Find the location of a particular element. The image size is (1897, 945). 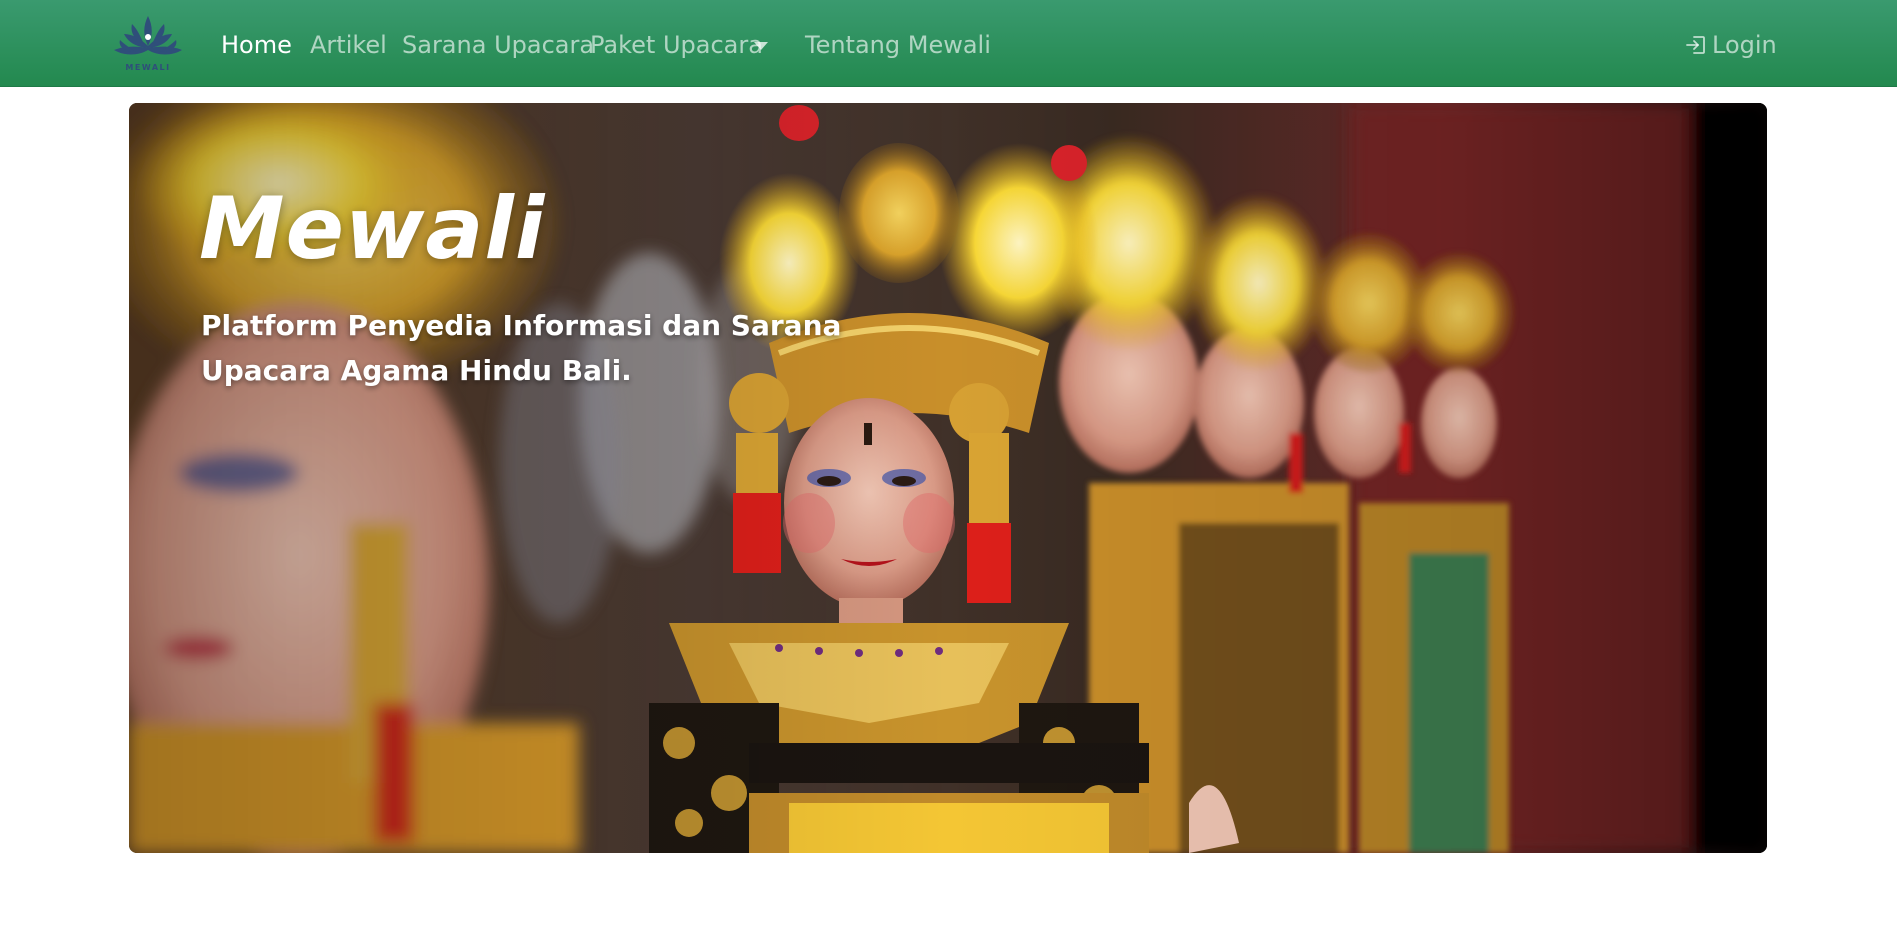

hero-title: Mewali is located at coordinates (372, 229).